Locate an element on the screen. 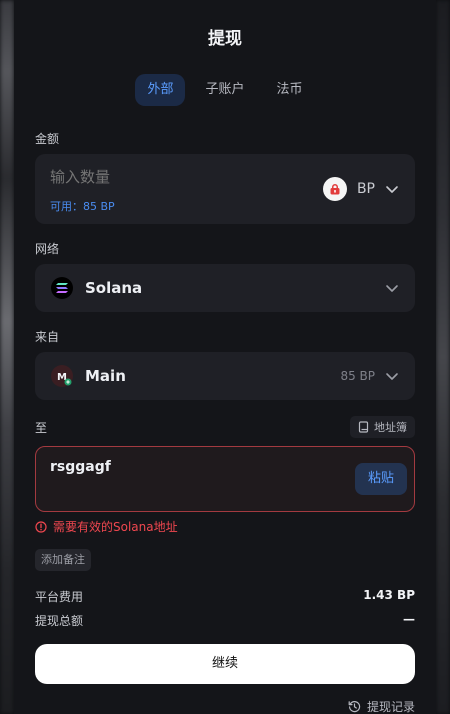 This screenshot has width=450, height=714. withdraw-tabs: 外部 子账户 法币 is located at coordinates (225, 90).